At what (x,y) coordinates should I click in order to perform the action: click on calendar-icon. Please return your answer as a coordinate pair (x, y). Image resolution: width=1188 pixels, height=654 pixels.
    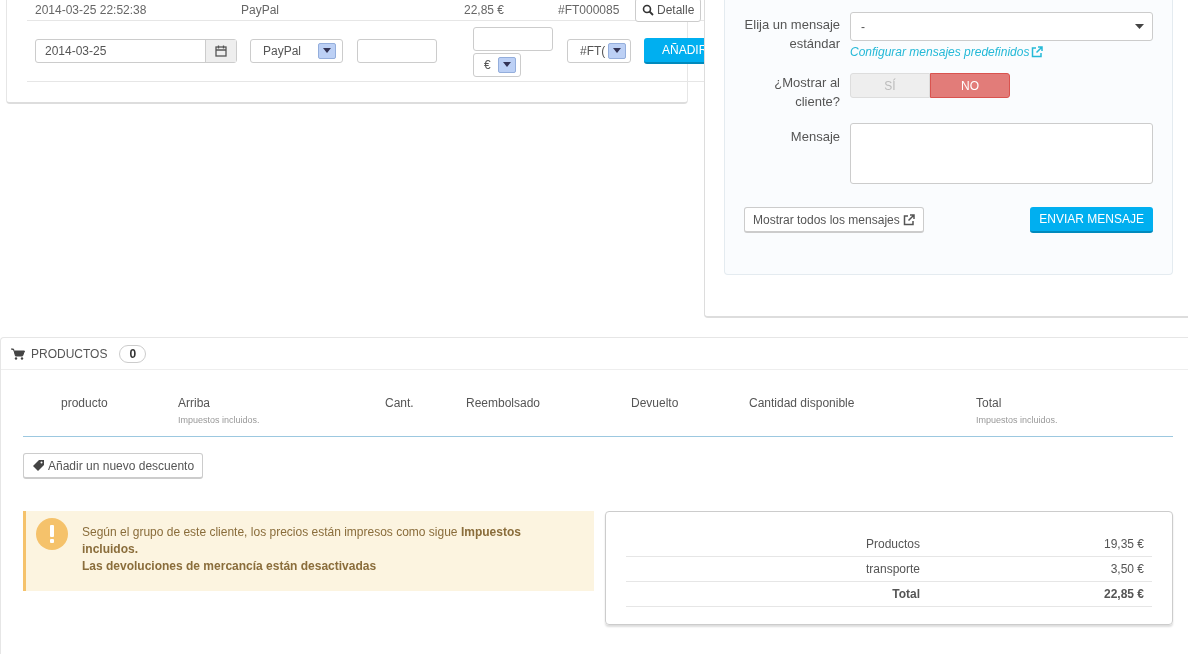
    Looking at the image, I should click on (221, 51).